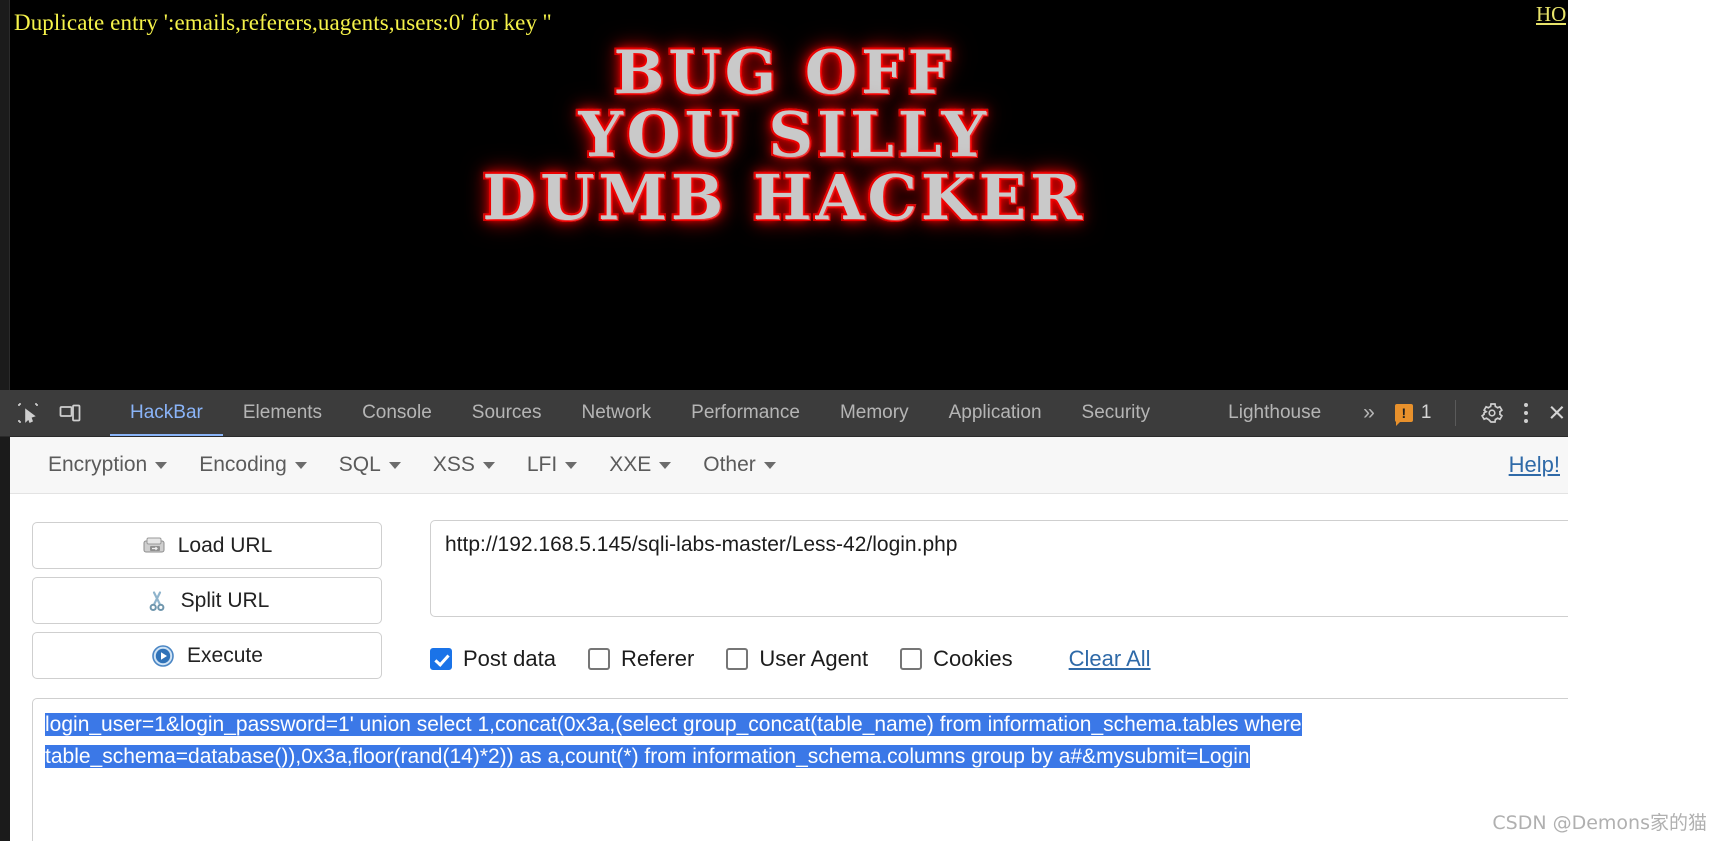 The height and width of the screenshot is (841, 1713). Describe the element at coordinates (507, 413) in the screenshot. I see `tab-sources: Sources` at that location.